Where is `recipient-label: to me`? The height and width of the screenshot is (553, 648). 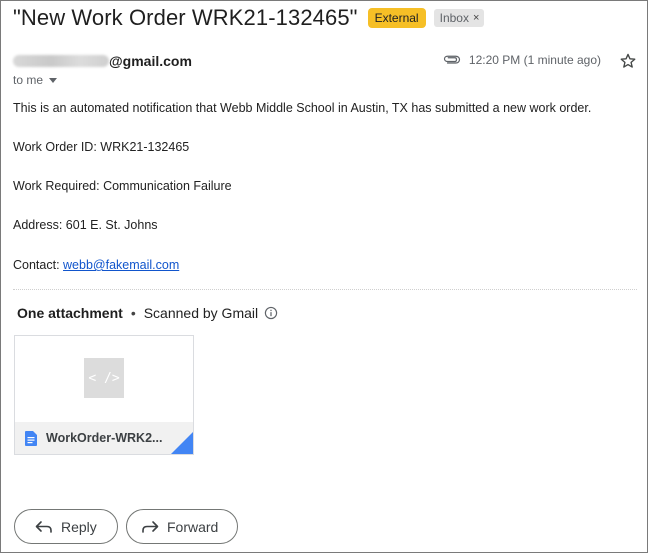 recipient-label: to me is located at coordinates (28, 80).